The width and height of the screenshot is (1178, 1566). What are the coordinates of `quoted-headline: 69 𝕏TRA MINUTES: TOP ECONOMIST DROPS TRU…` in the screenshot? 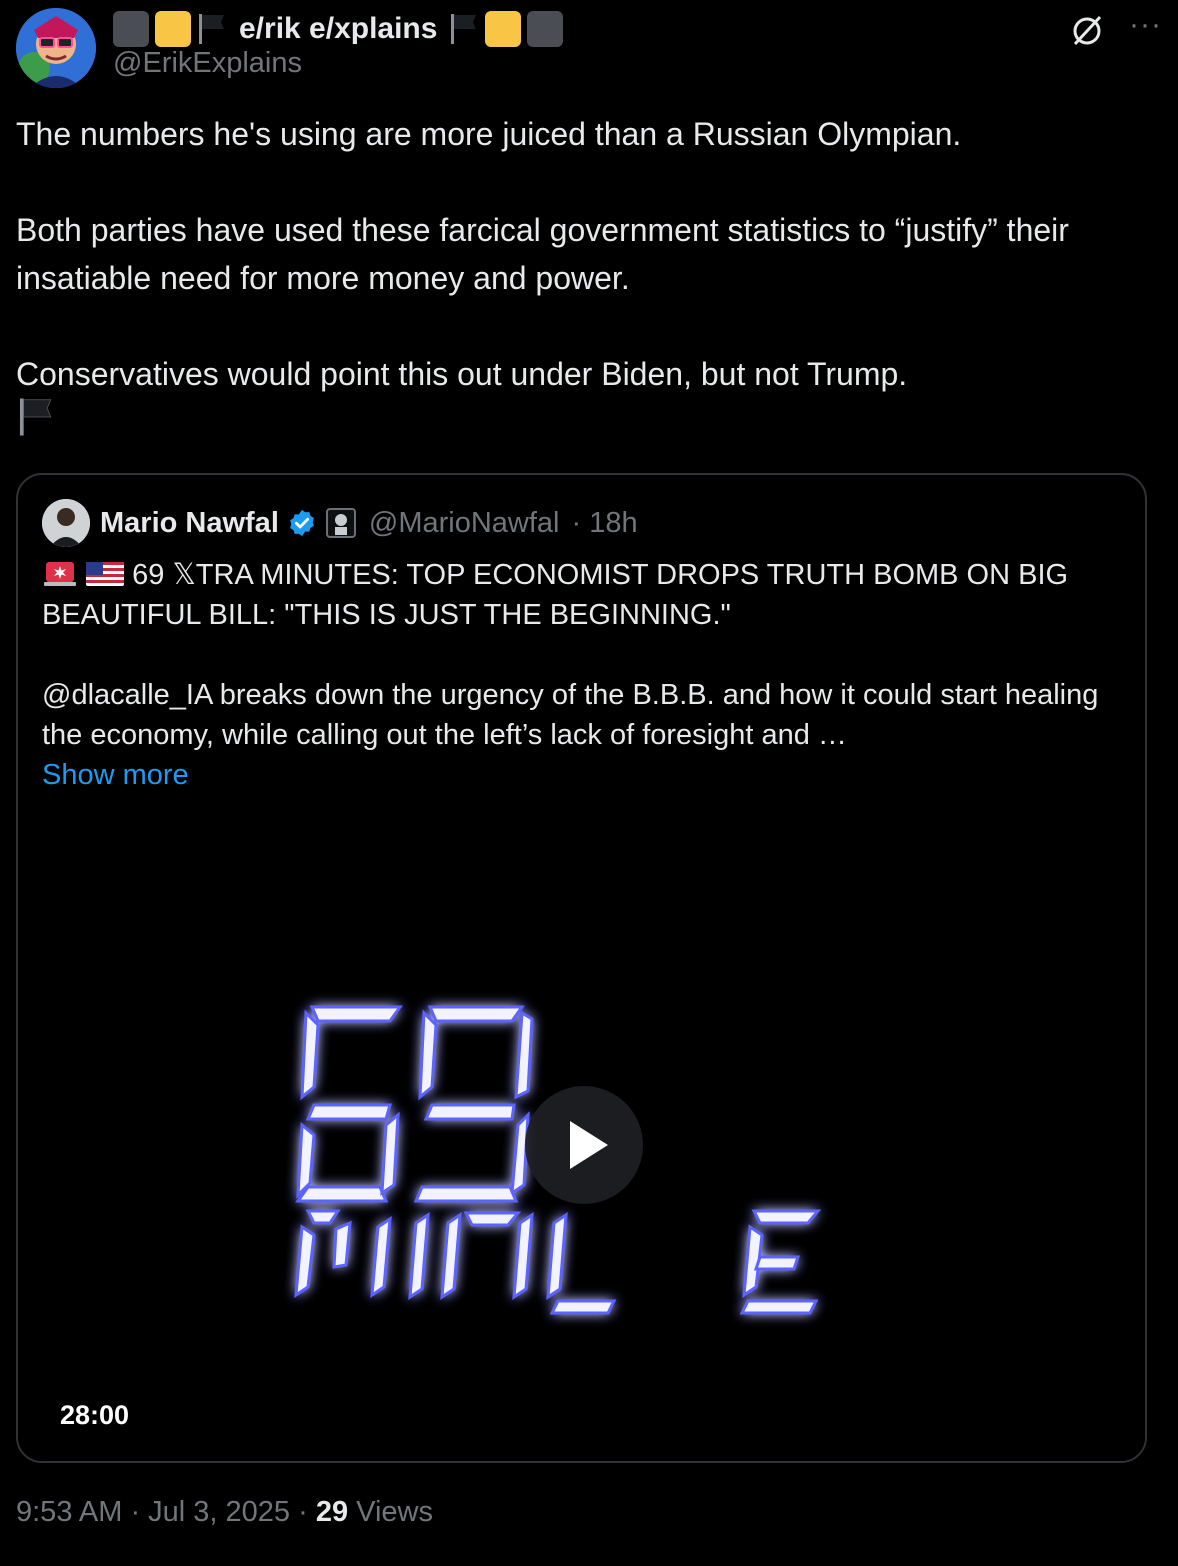 It's located at (555, 595).